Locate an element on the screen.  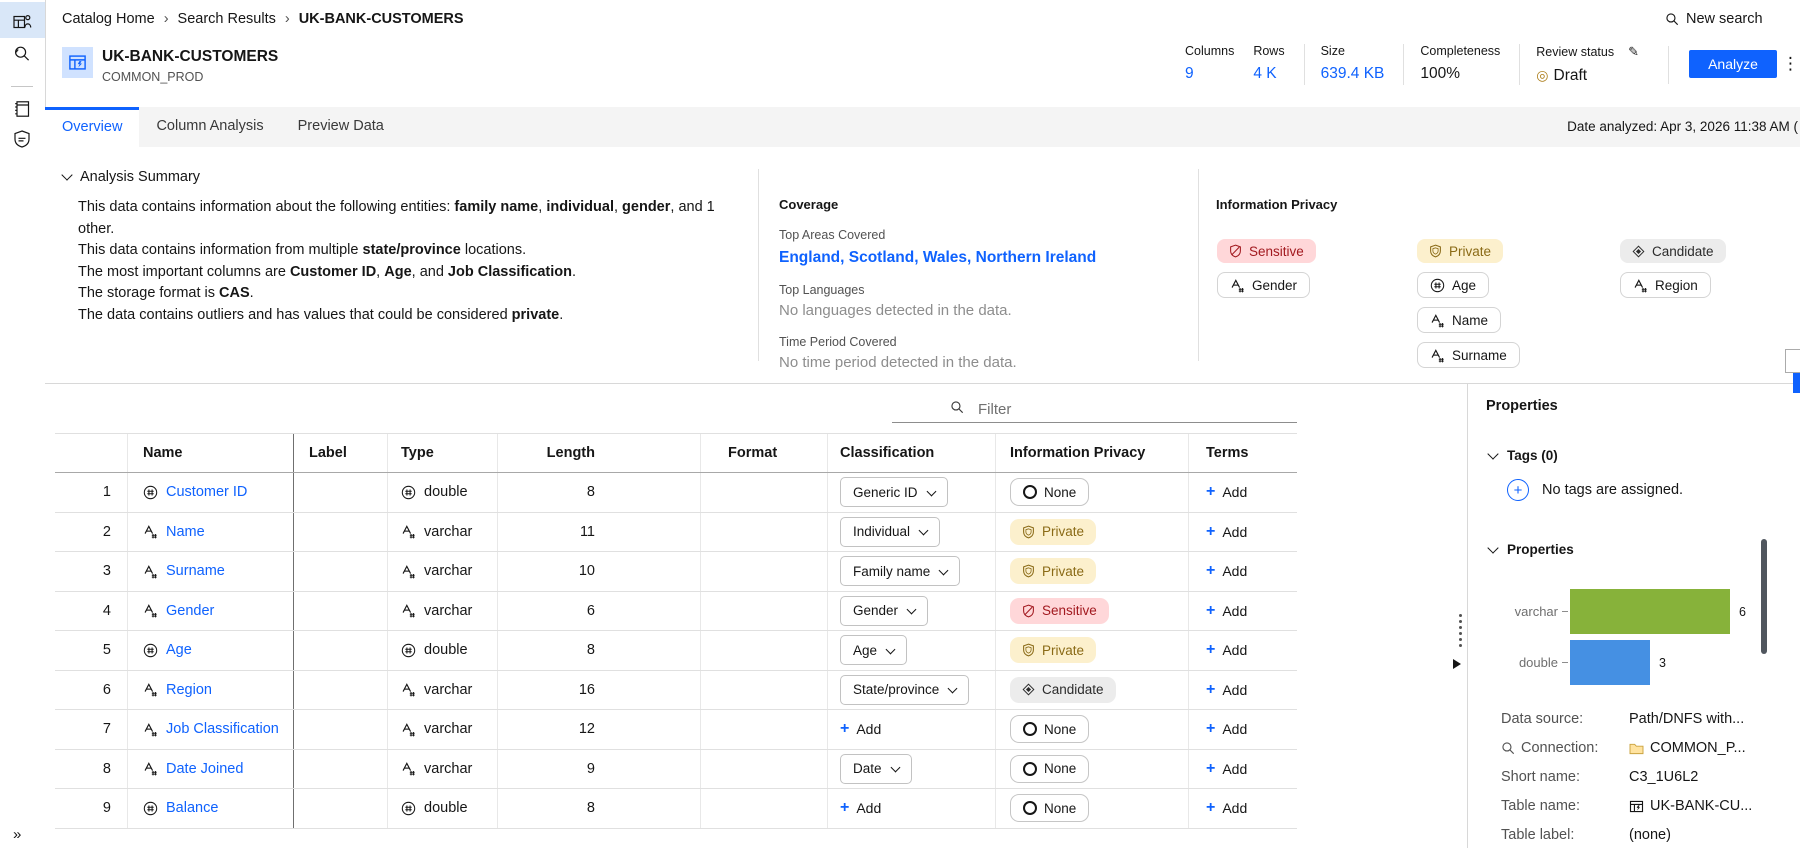
properties-section-header: Properties is located at coordinates (1530, 549).